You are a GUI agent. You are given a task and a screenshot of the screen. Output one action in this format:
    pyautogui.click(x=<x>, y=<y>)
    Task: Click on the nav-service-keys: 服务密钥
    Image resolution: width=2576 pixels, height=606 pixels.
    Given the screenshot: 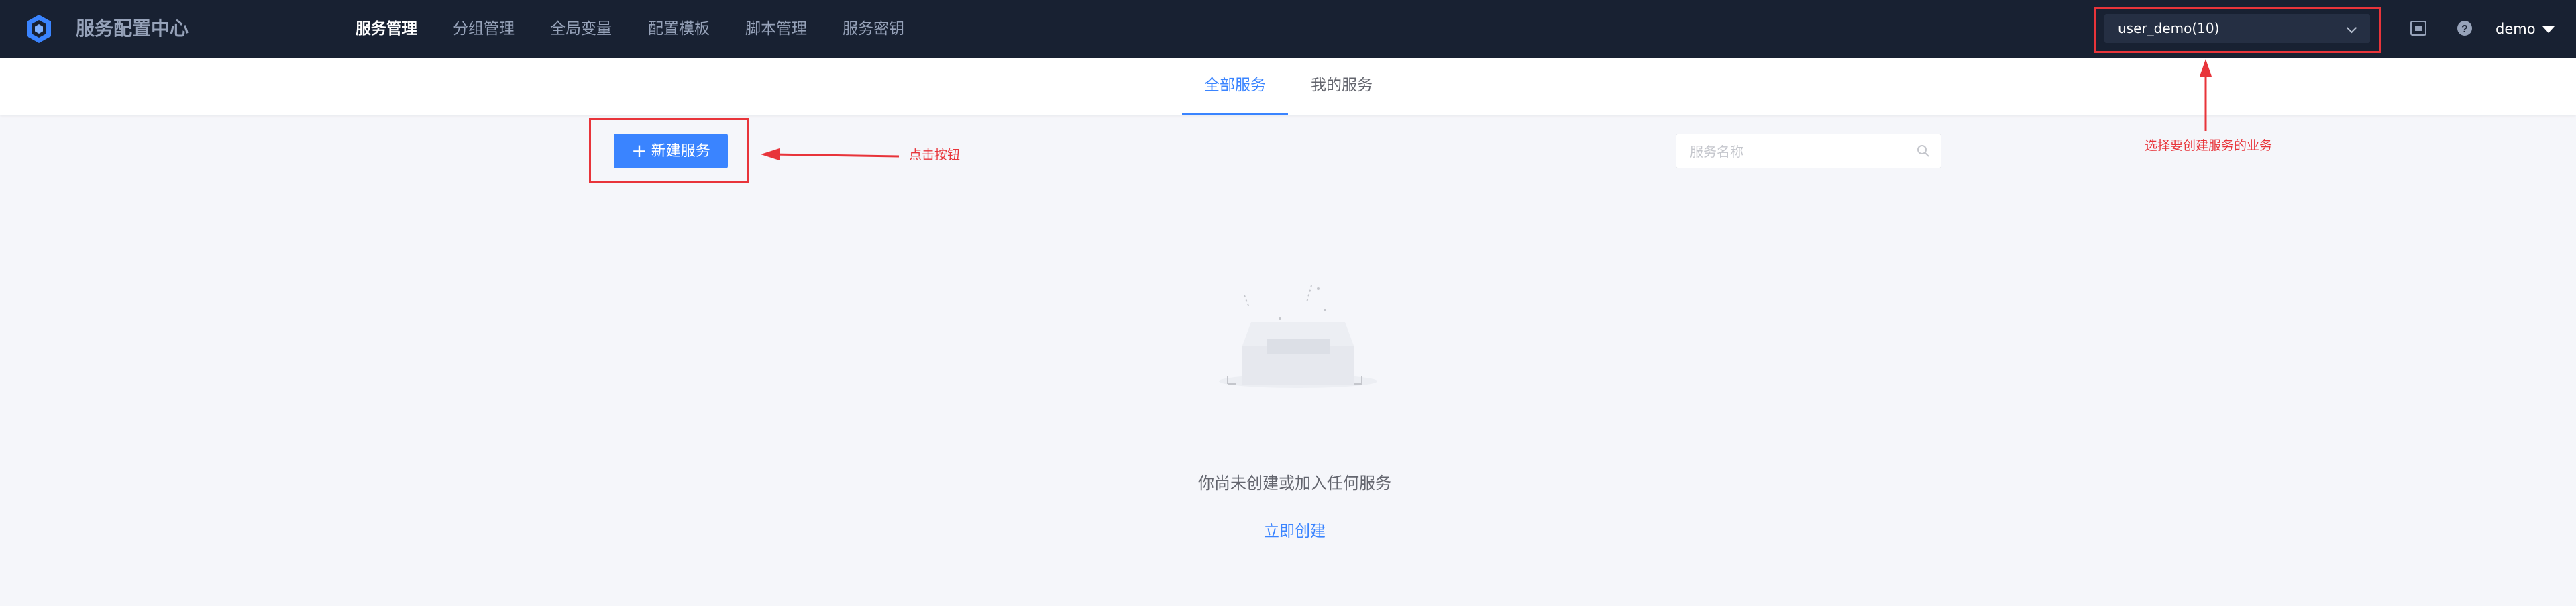 What is the action you would take?
    pyautogui.click(x=873, y=29)
    